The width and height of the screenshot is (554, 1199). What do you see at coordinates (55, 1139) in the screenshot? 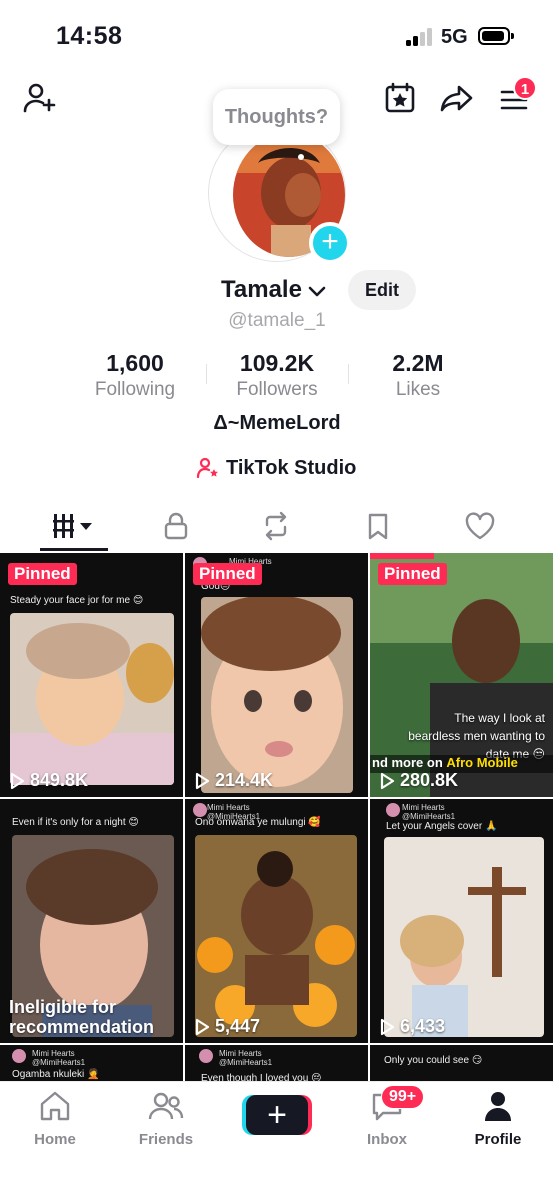
I see `nav-home-label: Home` at bounding box center [55, 1139].